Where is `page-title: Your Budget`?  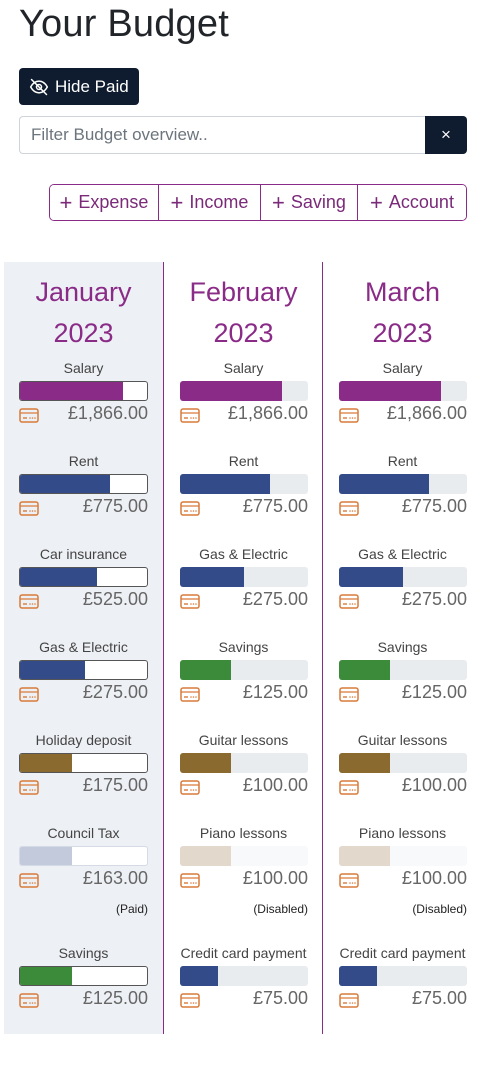
page-title: Your Budget is located at coordinates (124, 24).